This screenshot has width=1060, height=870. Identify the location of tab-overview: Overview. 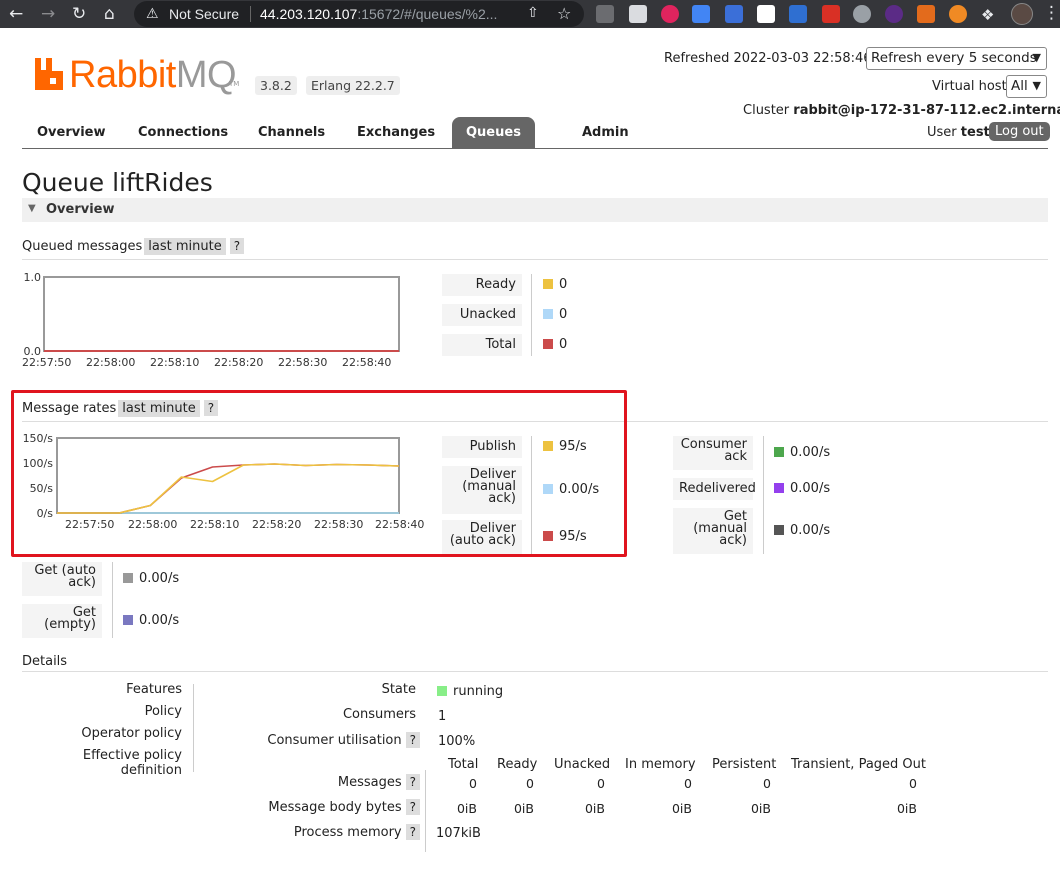
(71, 132).